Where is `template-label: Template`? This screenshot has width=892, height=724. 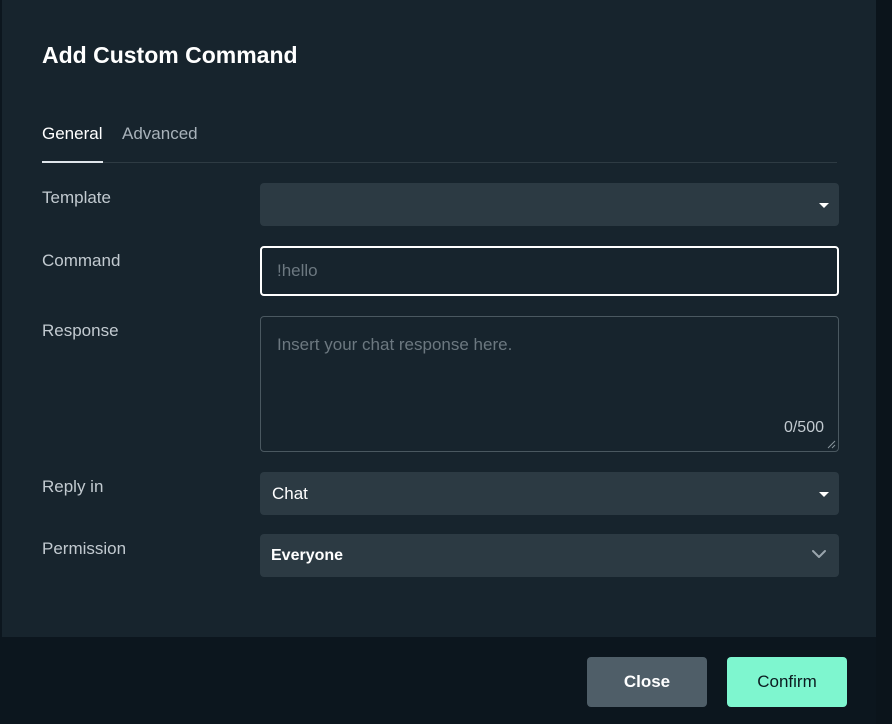
template-label: Template is located at coordinates (76, 197).